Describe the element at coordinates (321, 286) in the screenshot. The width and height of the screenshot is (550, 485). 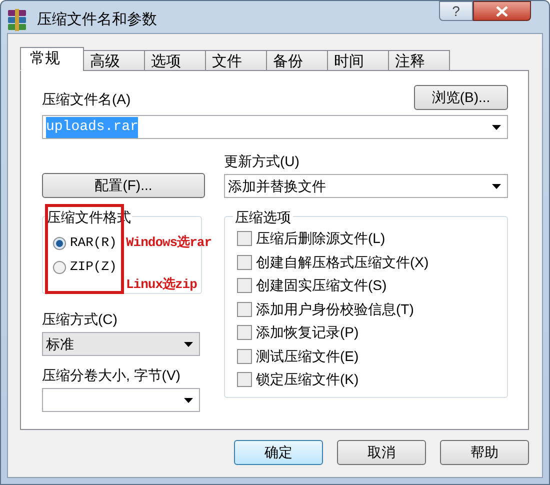
I see `checkbox-label: 创建固实压缩文件(S)` at that location.